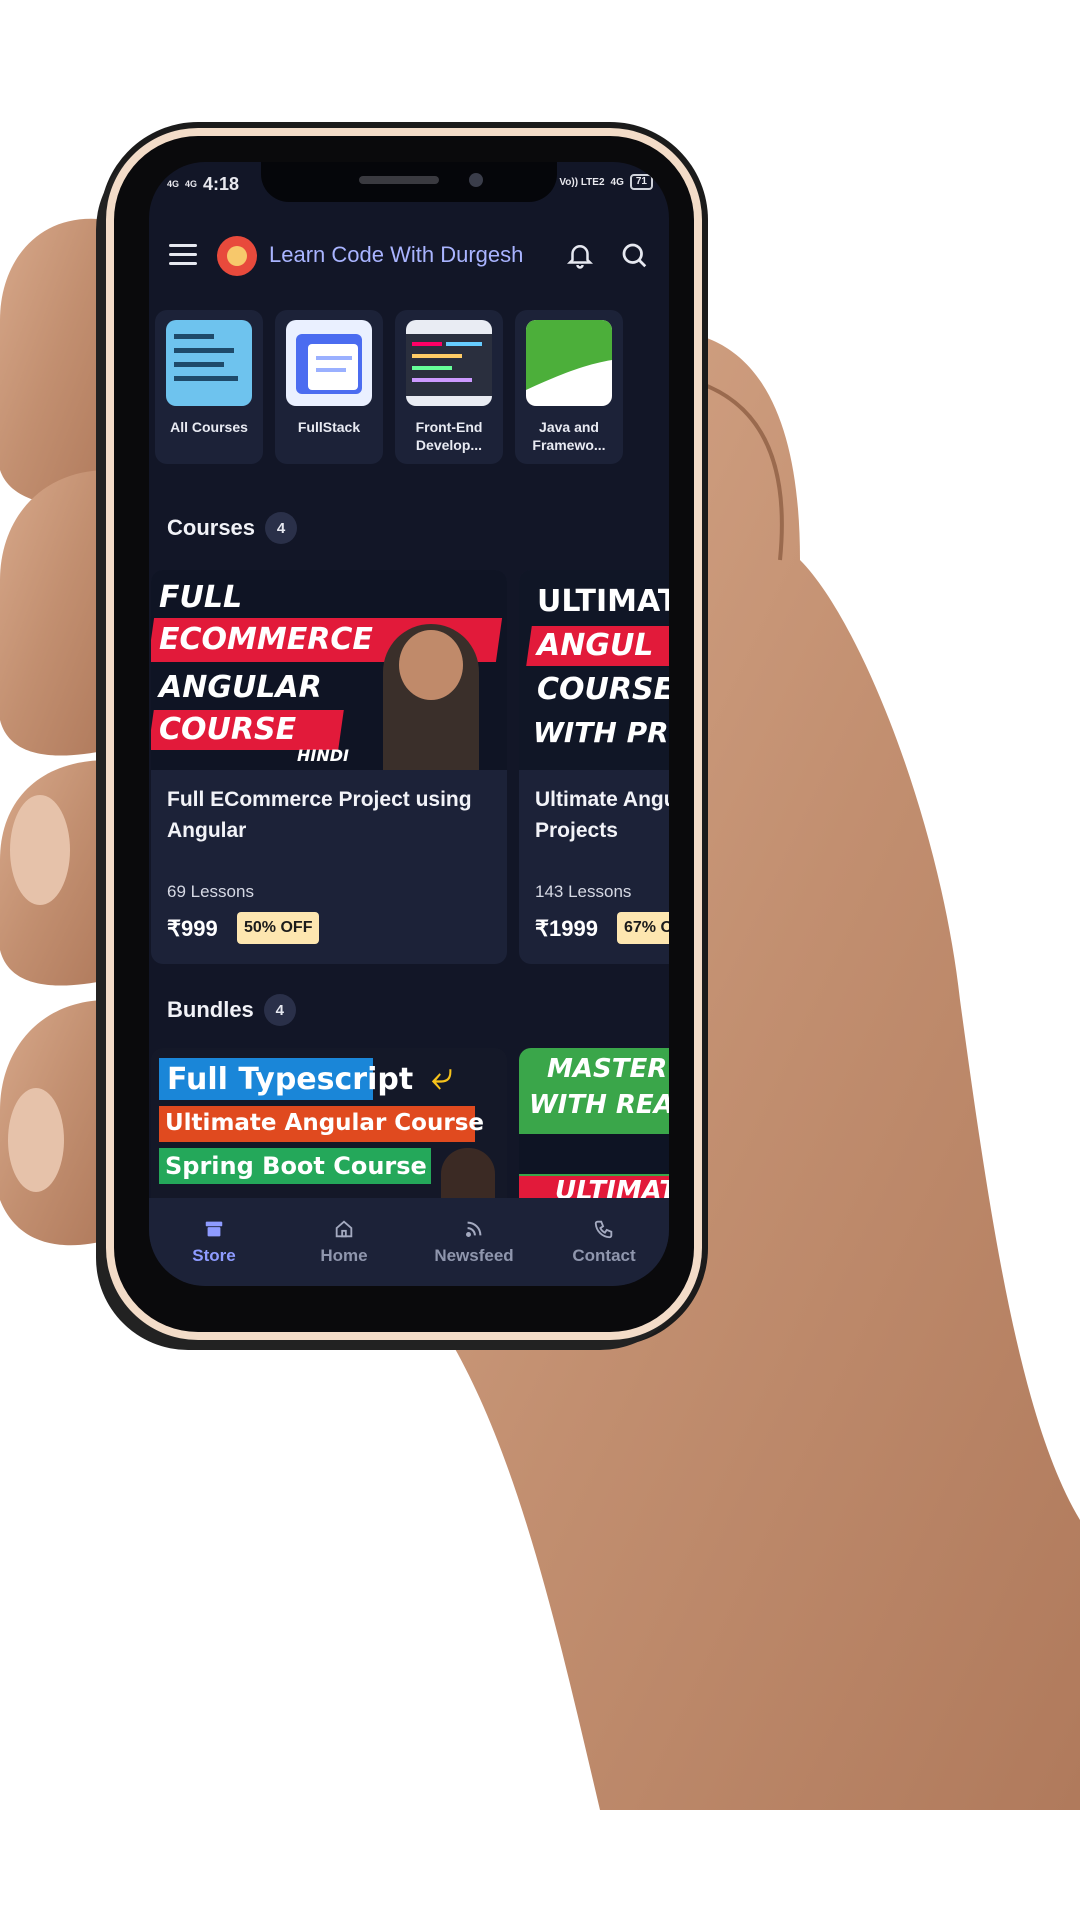 This screenshot has width=1080, height=1920. I want to click on category-all-courses: All Courses, so click(209, 387).